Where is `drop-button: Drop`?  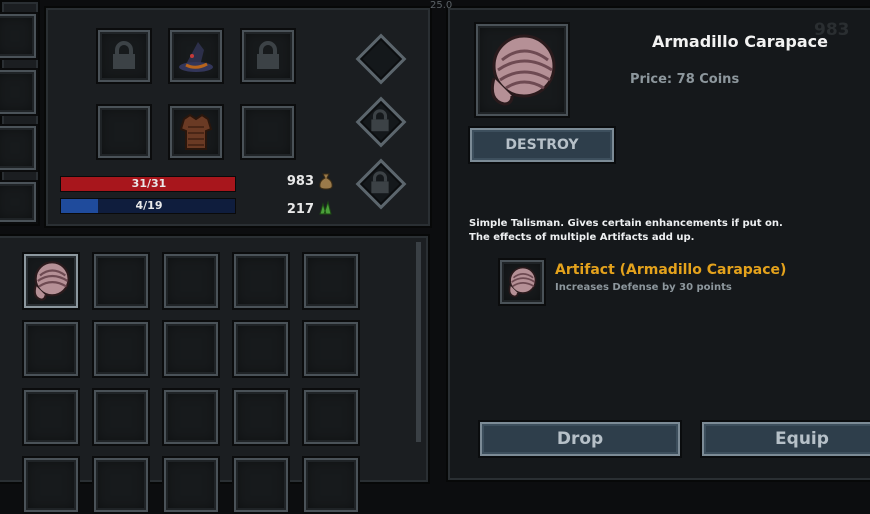 drop-button: Drop is located at coordinates (580, 439).